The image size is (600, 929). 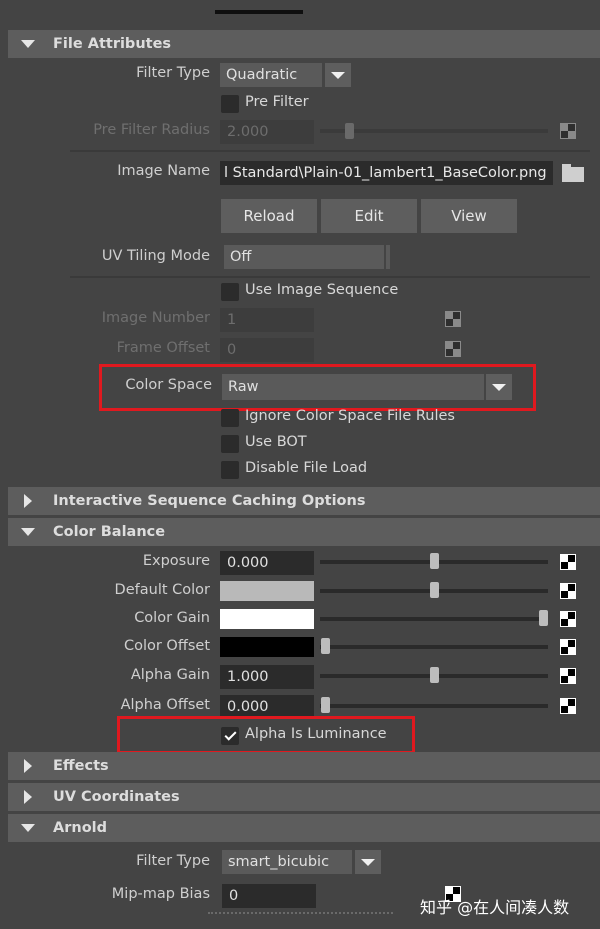 What do you see at coordinates (230, 444) in the screenshot?
I see `use-bot-checkbox` at bounding box center [230, 444].